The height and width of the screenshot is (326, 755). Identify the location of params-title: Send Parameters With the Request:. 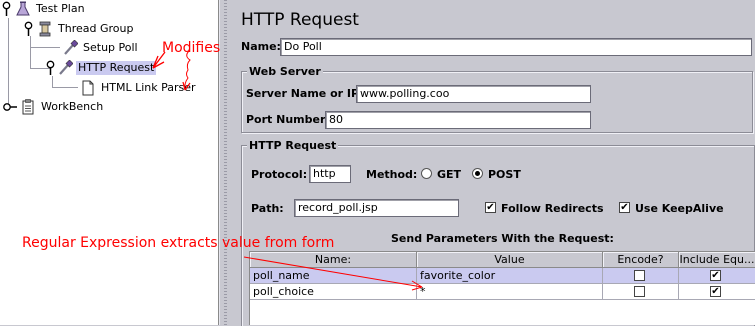
(502, 238).